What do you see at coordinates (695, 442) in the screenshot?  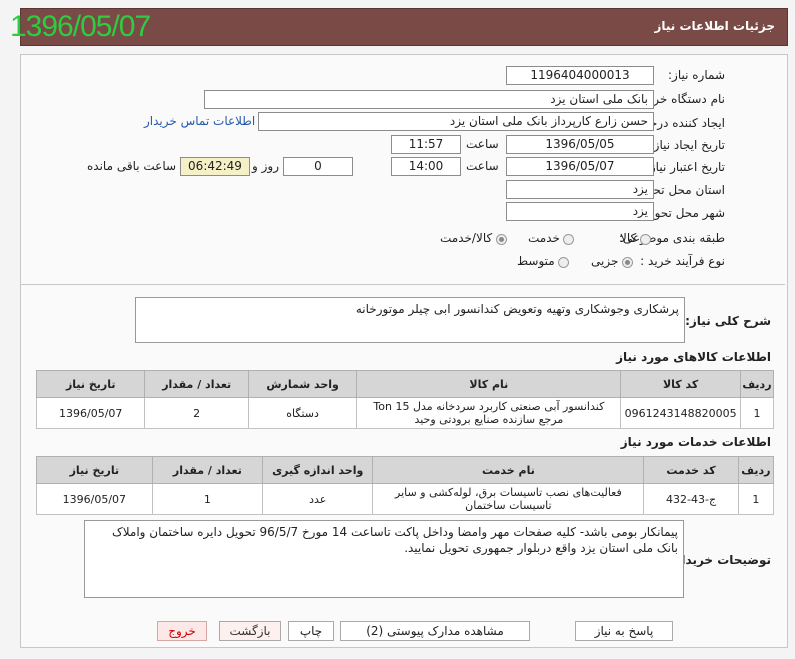 I see `services-section-title: اطلاعات خدمات مورد نیاز` at bounding box center [695, 442].